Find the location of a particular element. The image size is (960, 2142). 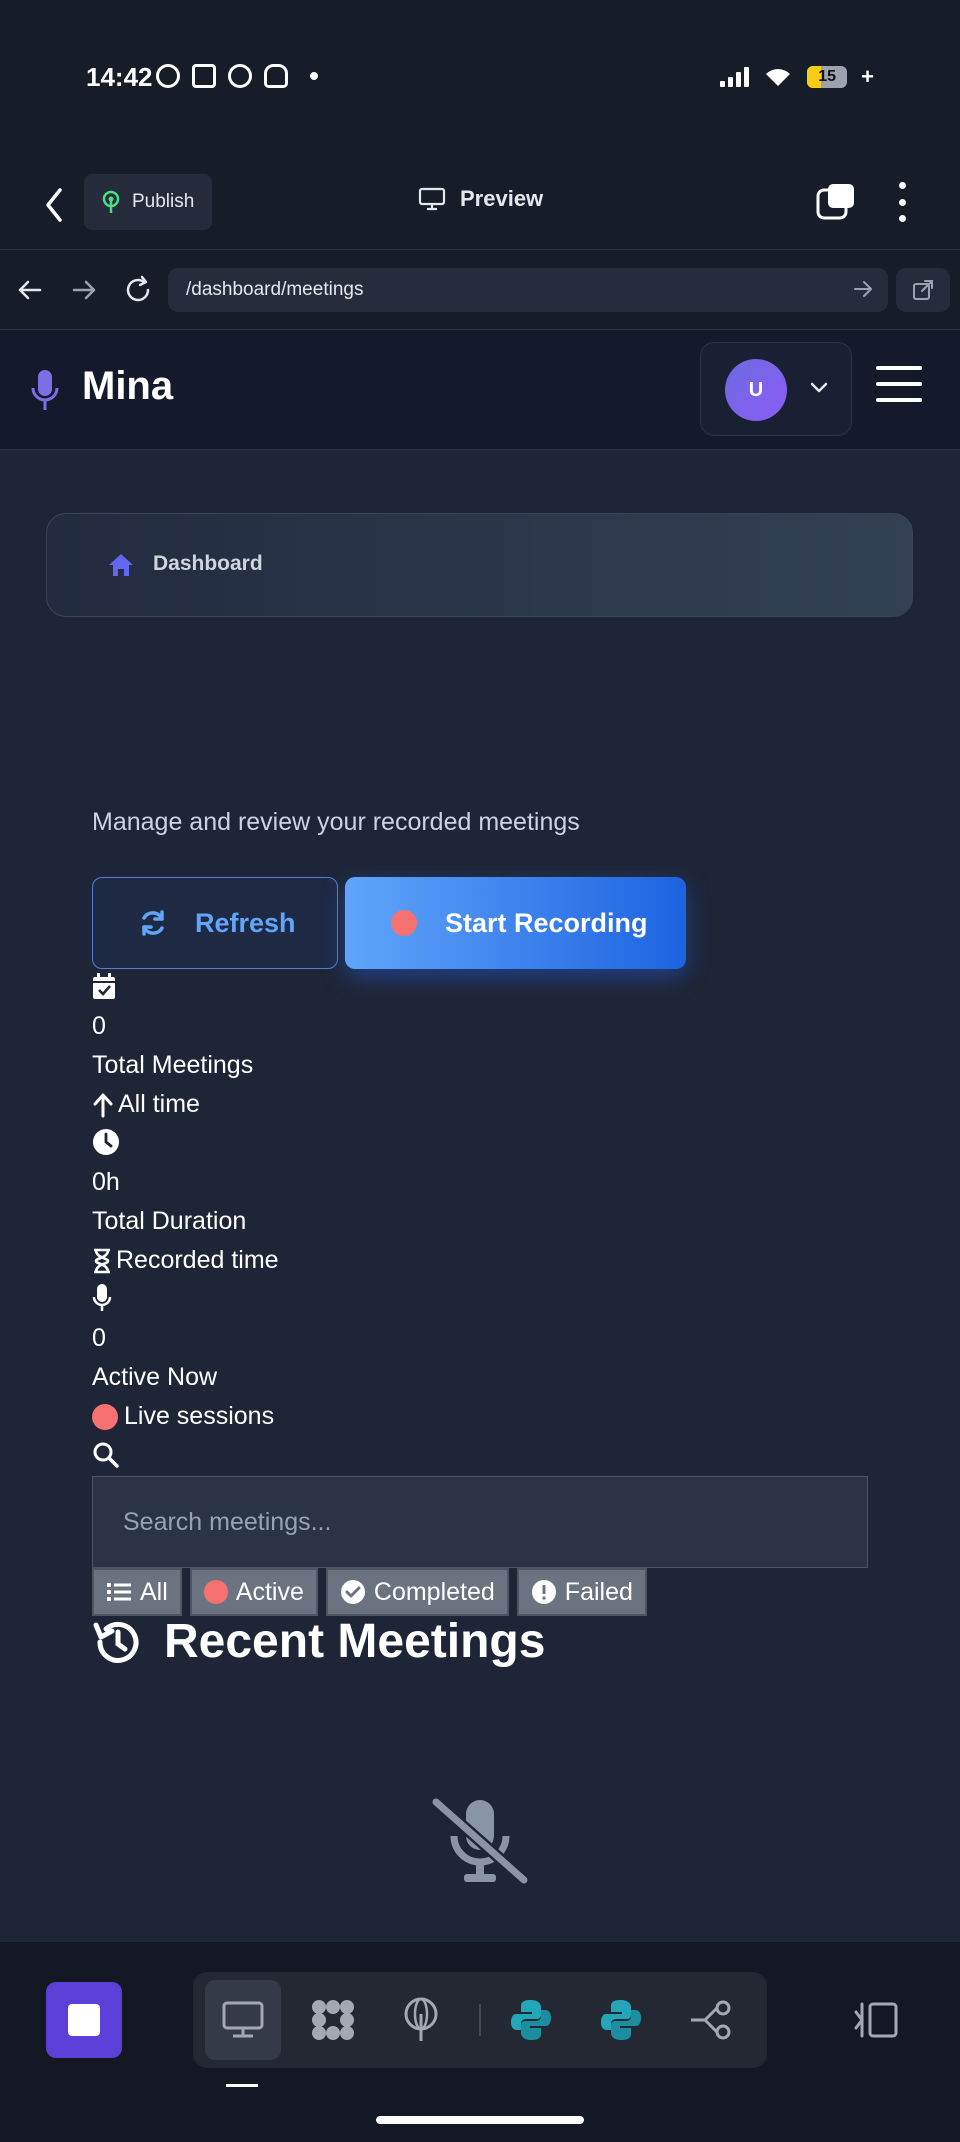

record-dot-icon is located at coordinates (404, 923).